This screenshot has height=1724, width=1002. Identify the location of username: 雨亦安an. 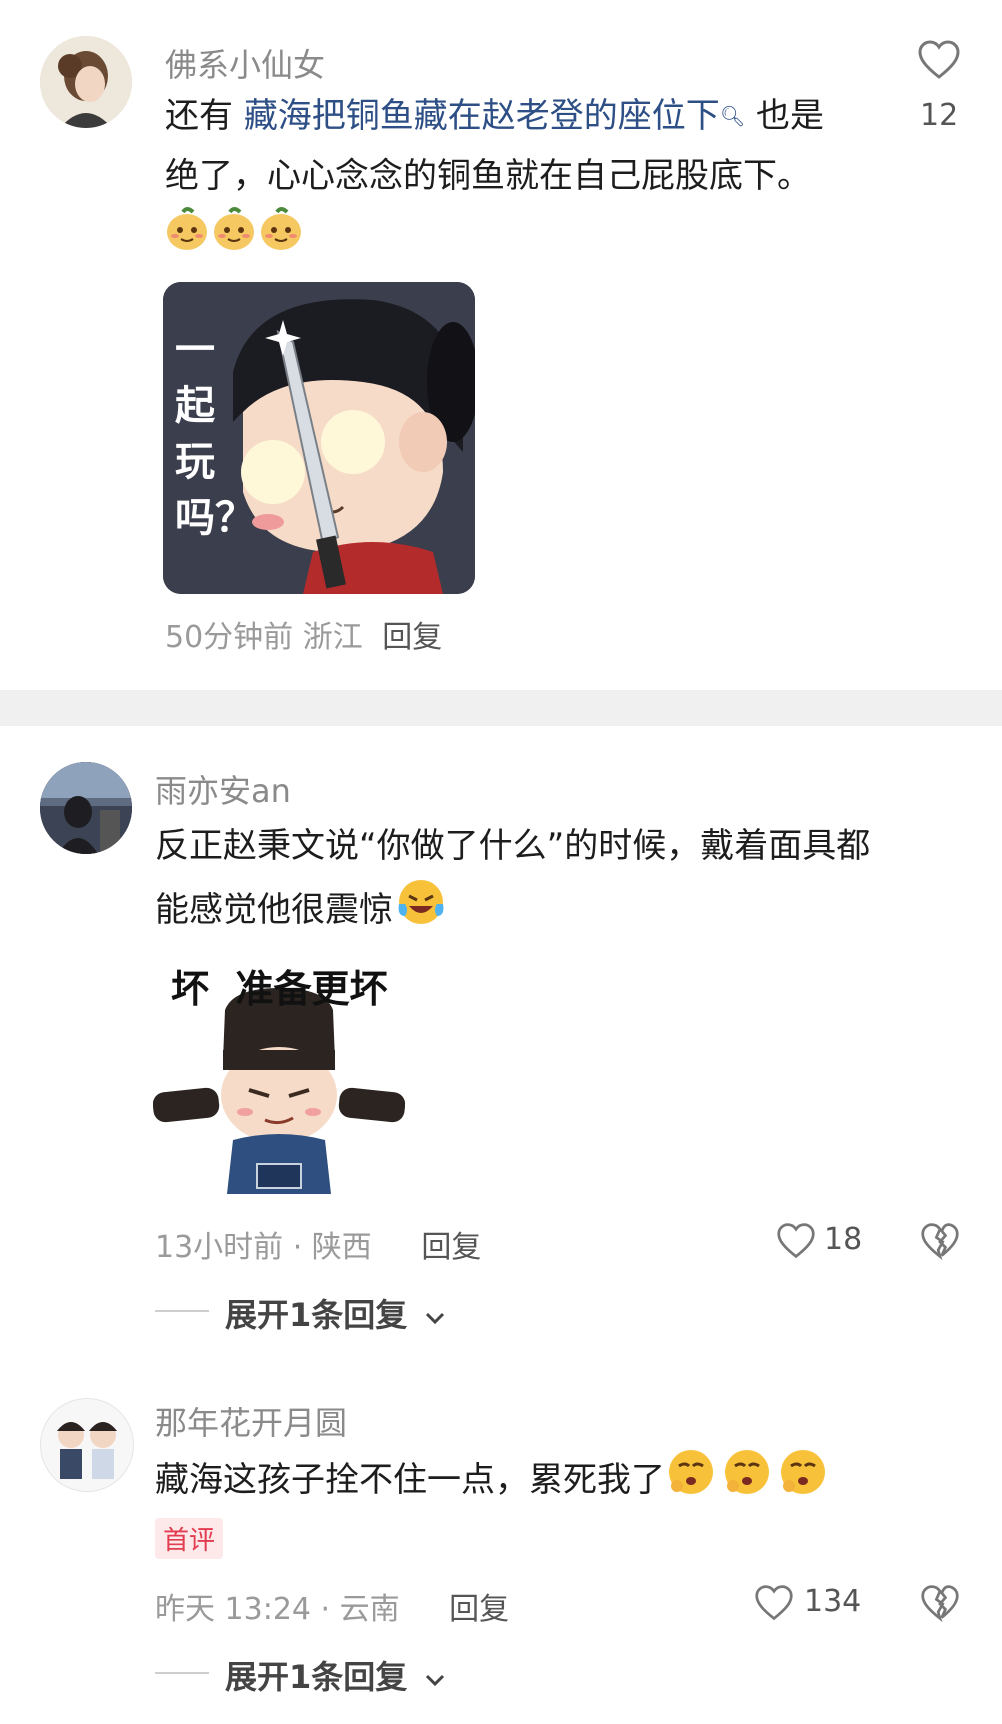
(223, 789).